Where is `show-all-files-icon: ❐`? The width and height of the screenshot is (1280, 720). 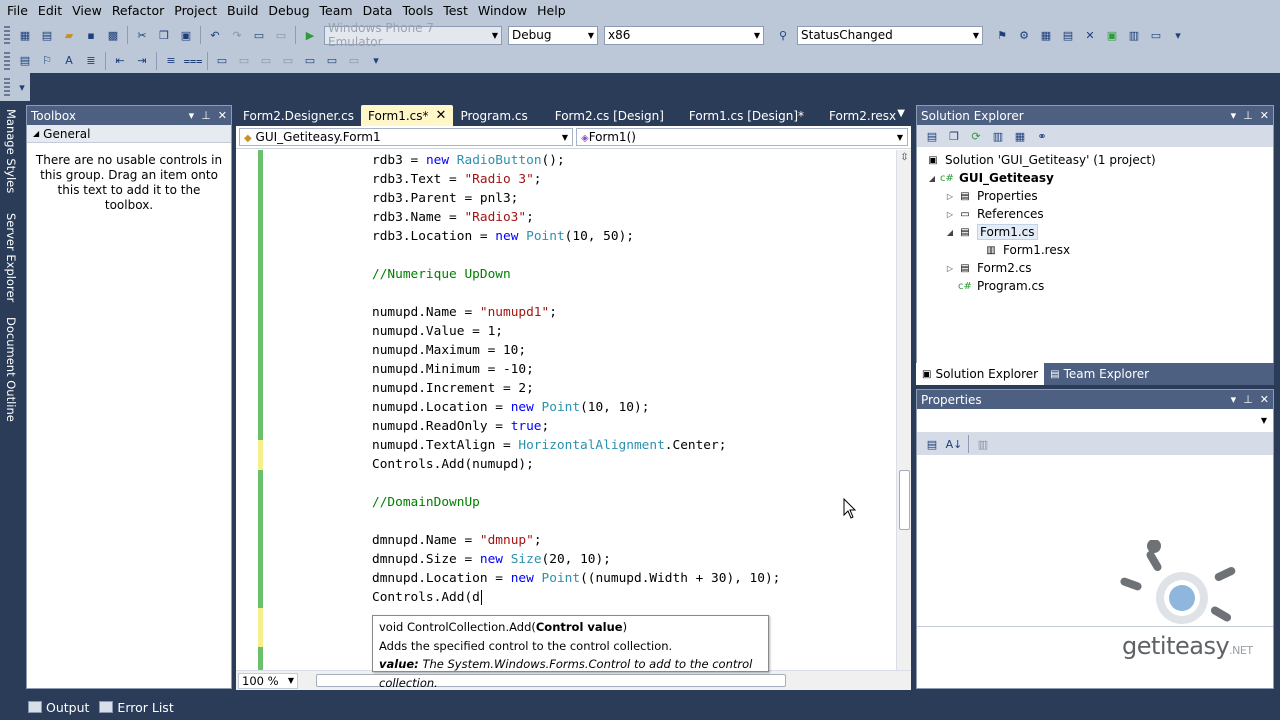 show-all-files-icon: ❐ is located at coordinates (954, 136).